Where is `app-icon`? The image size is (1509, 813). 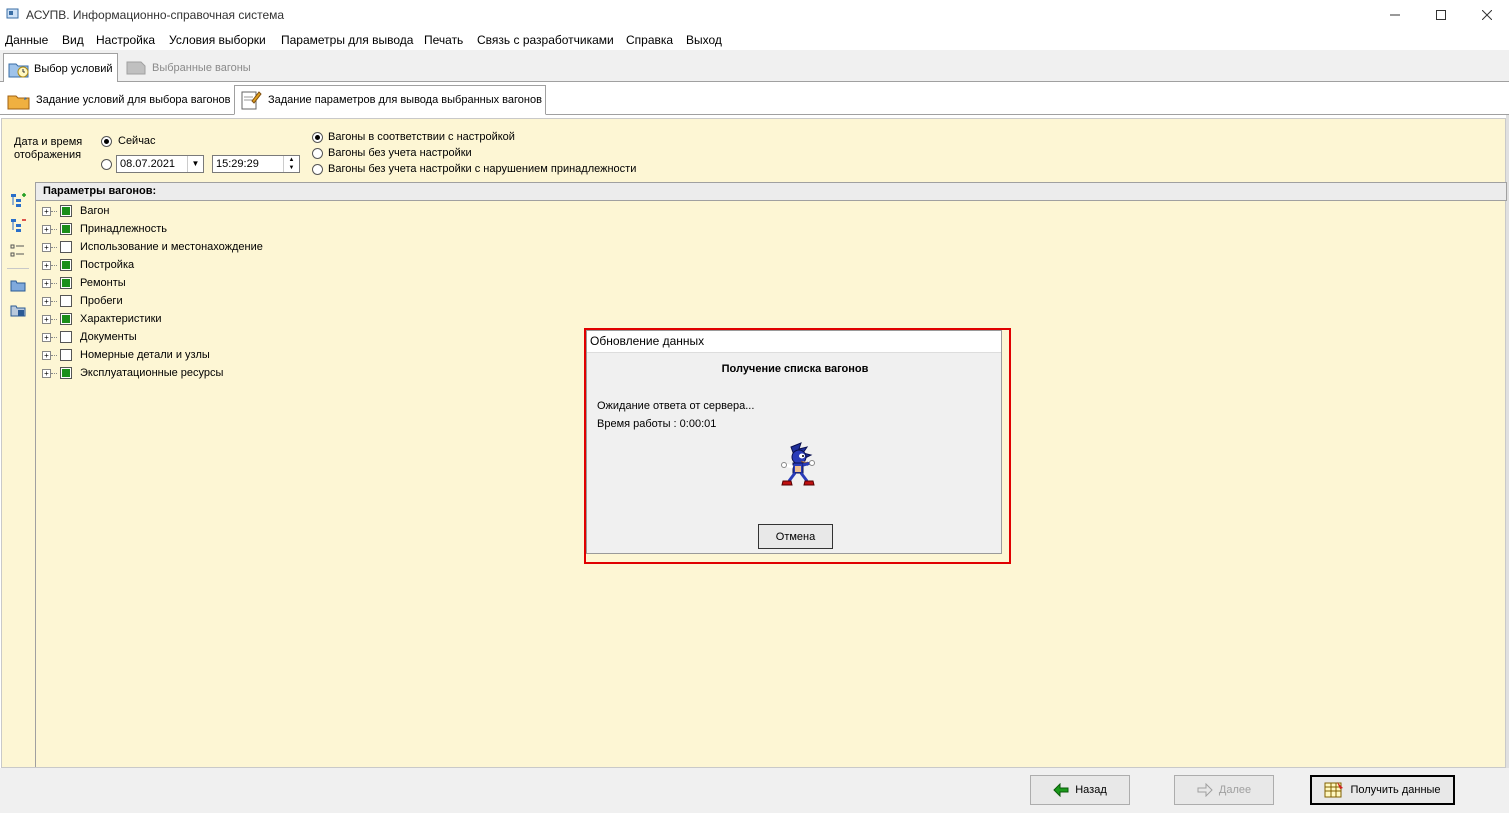 app-icon is located at coordinates (12, 13).